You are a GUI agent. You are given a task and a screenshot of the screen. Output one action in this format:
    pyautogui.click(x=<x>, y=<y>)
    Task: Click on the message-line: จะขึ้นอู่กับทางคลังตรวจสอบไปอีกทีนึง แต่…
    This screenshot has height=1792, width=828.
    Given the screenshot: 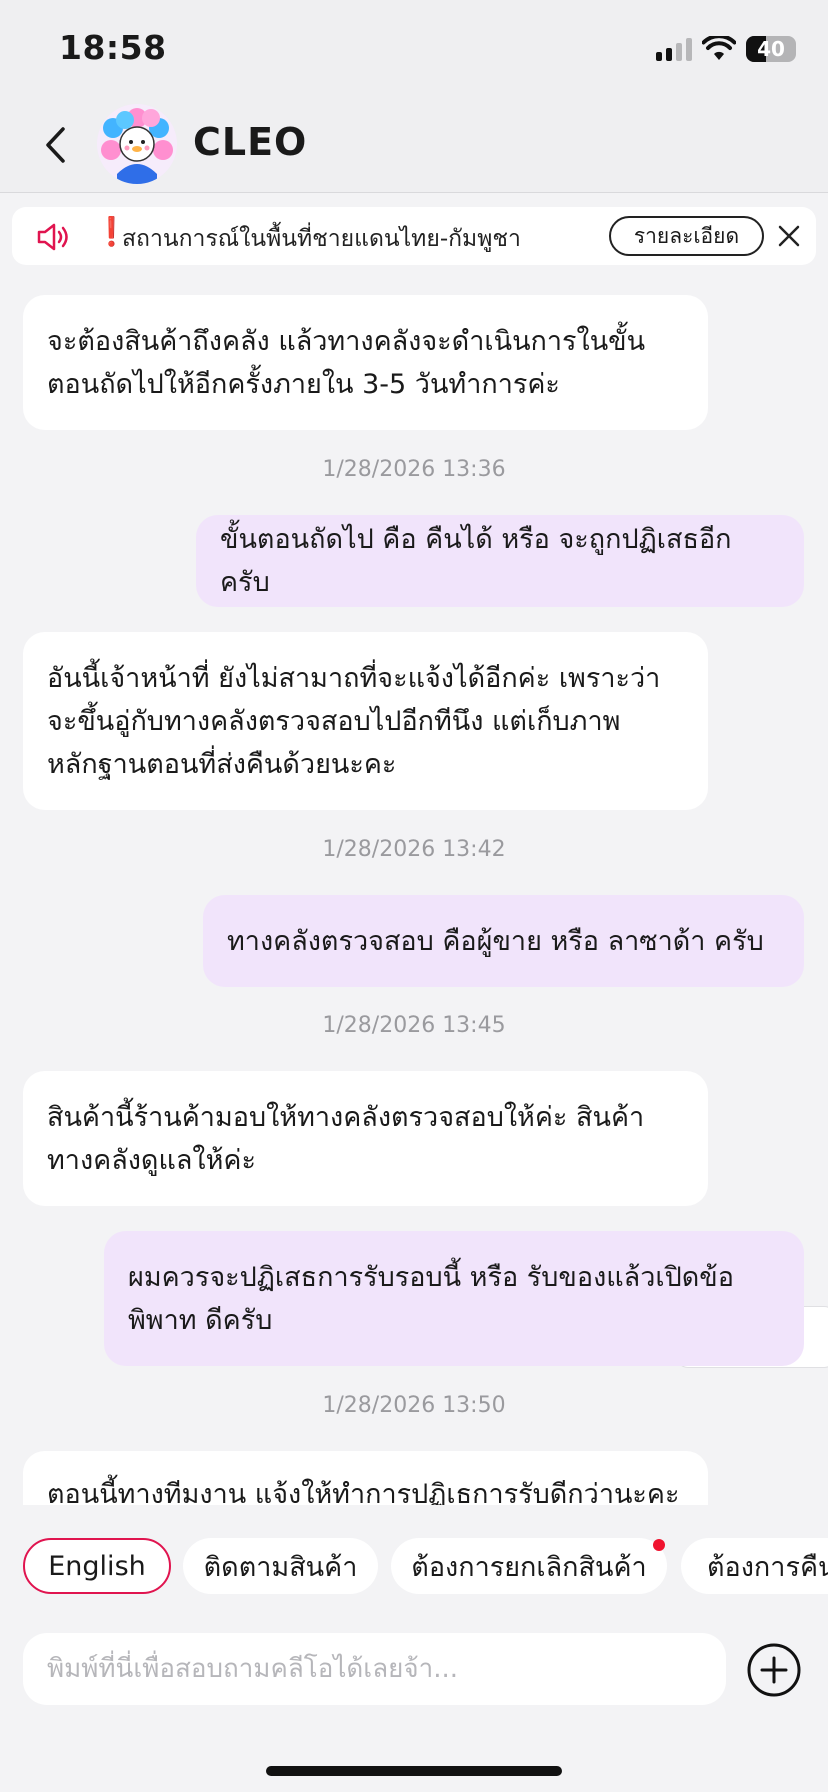 What is the action you would take?
    pyautogui.click(x=334, y=721)
    